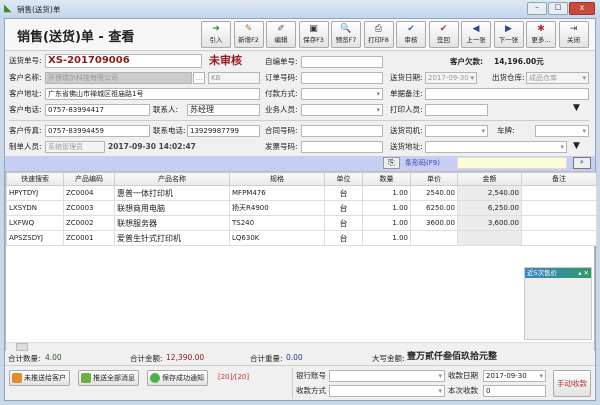 The height and width of the screenshot is (405, 600). I want to click on toolbar-button-8: ◀ 上一张, so click(476, 34).